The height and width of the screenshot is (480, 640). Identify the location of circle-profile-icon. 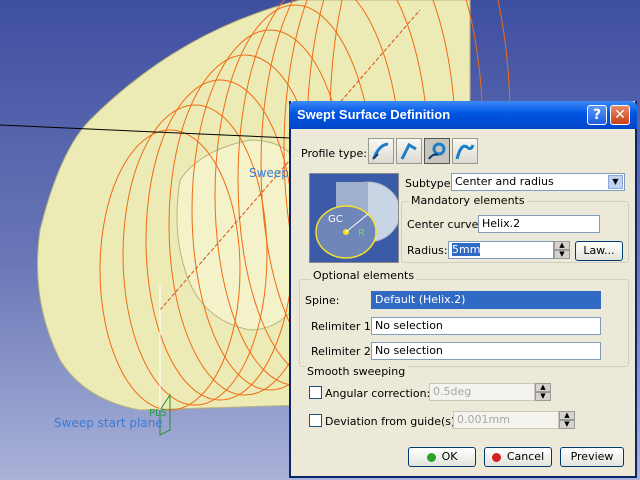
(437, 151).